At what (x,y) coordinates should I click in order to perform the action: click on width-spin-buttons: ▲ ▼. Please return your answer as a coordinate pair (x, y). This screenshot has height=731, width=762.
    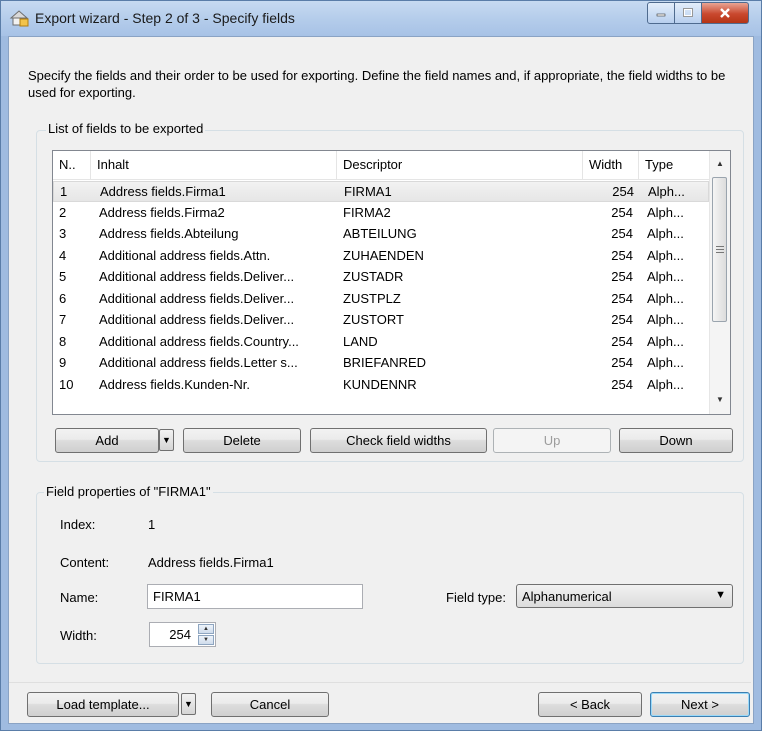
    Looking at the image, I should click on (206, 634).